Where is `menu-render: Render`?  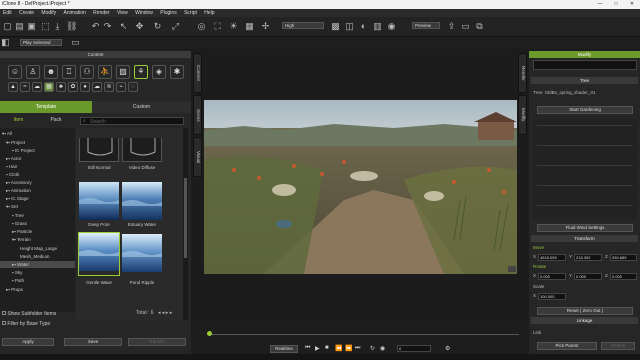 menu-render: Render is located at coordinates (101, 13).